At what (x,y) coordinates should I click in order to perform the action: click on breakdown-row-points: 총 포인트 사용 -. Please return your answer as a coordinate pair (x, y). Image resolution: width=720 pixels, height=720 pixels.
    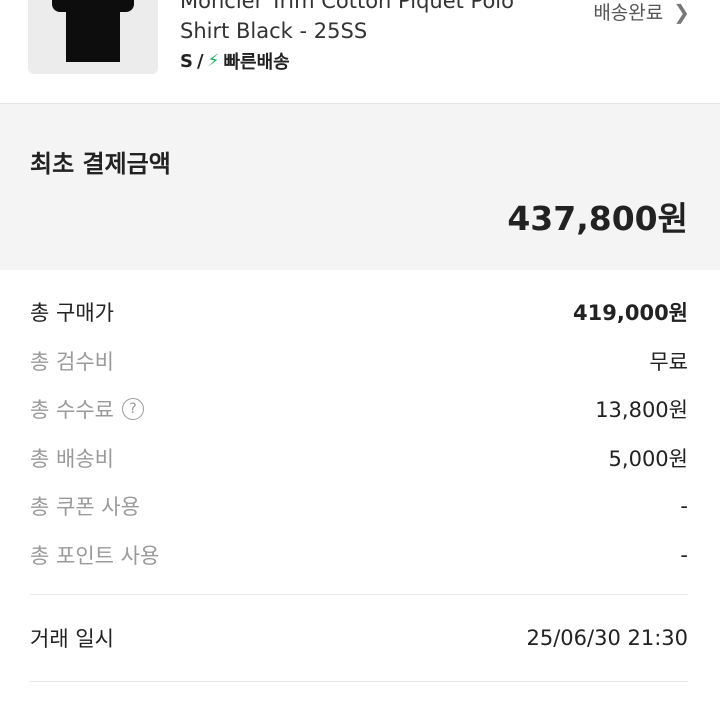
    Looking at the image, I should click on (360, 555).